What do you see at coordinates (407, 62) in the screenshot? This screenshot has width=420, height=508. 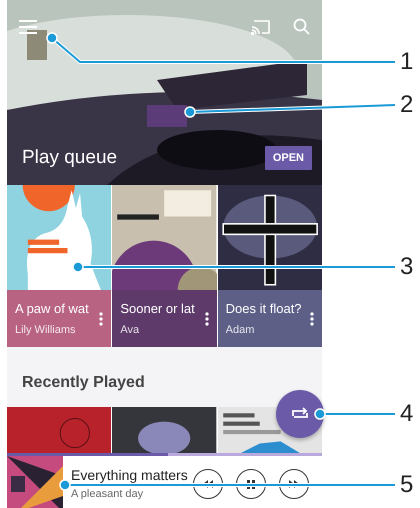 I see `callout-number: 1` at bounding box center [407, 62].